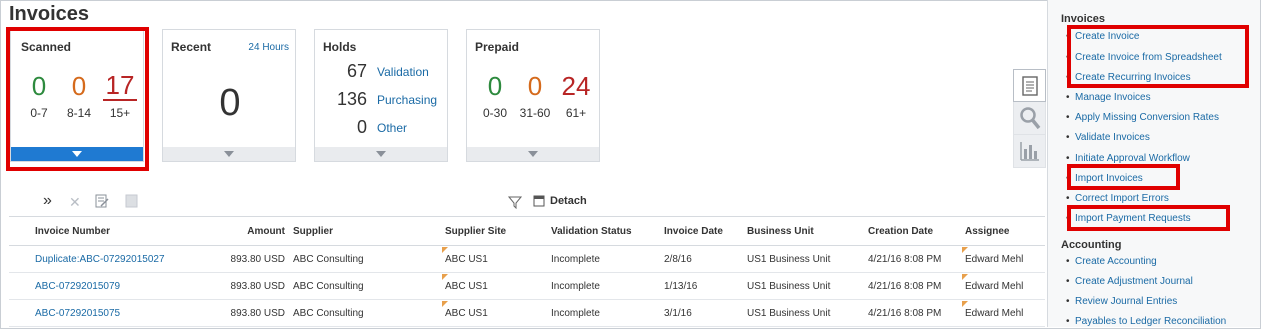  I want to click on search-view-button, so click(1029, 118).